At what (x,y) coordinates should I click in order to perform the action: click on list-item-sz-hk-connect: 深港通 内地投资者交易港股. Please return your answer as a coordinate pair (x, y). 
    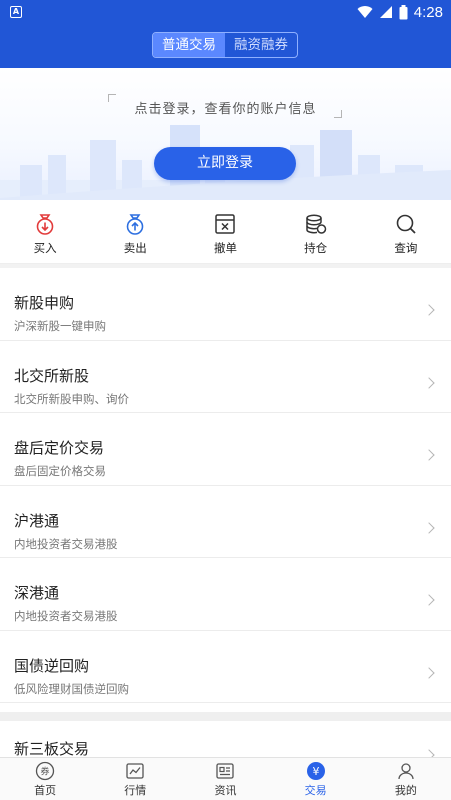
    Looking at the image, I should click on (225, 594).